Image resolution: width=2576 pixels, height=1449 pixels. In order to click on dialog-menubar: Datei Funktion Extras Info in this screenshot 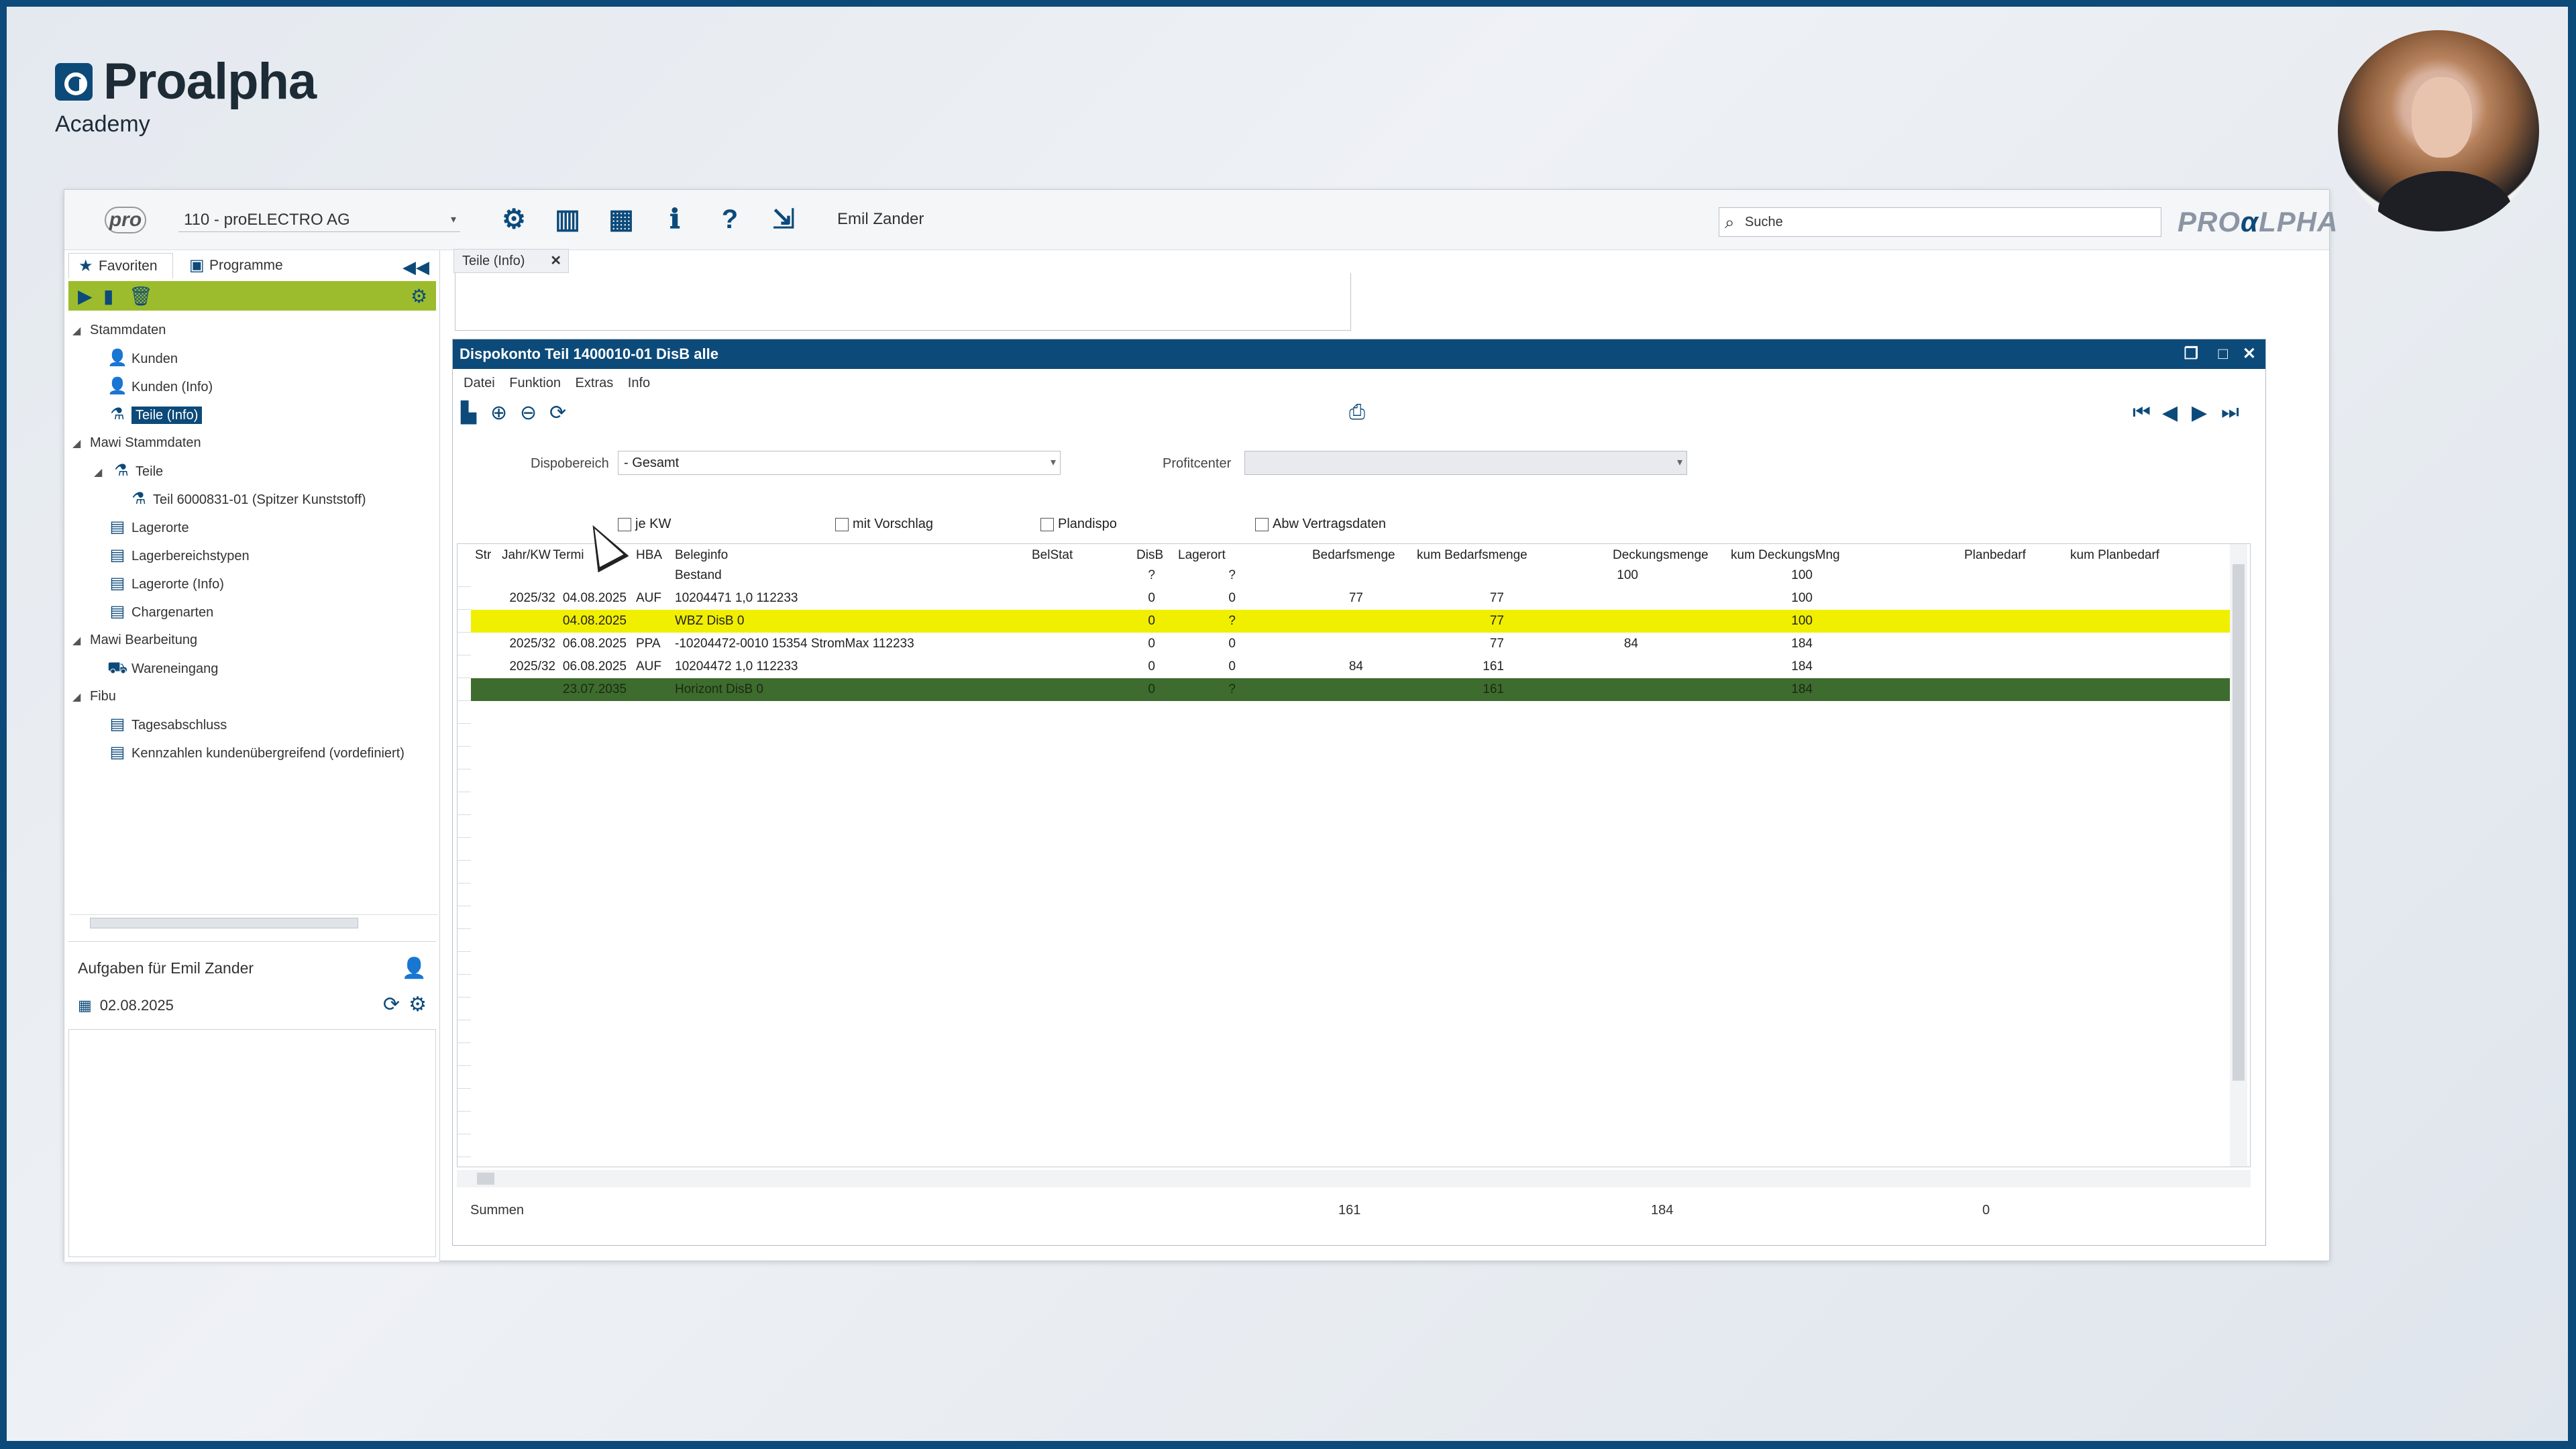, I will do `click(562, 383)`.